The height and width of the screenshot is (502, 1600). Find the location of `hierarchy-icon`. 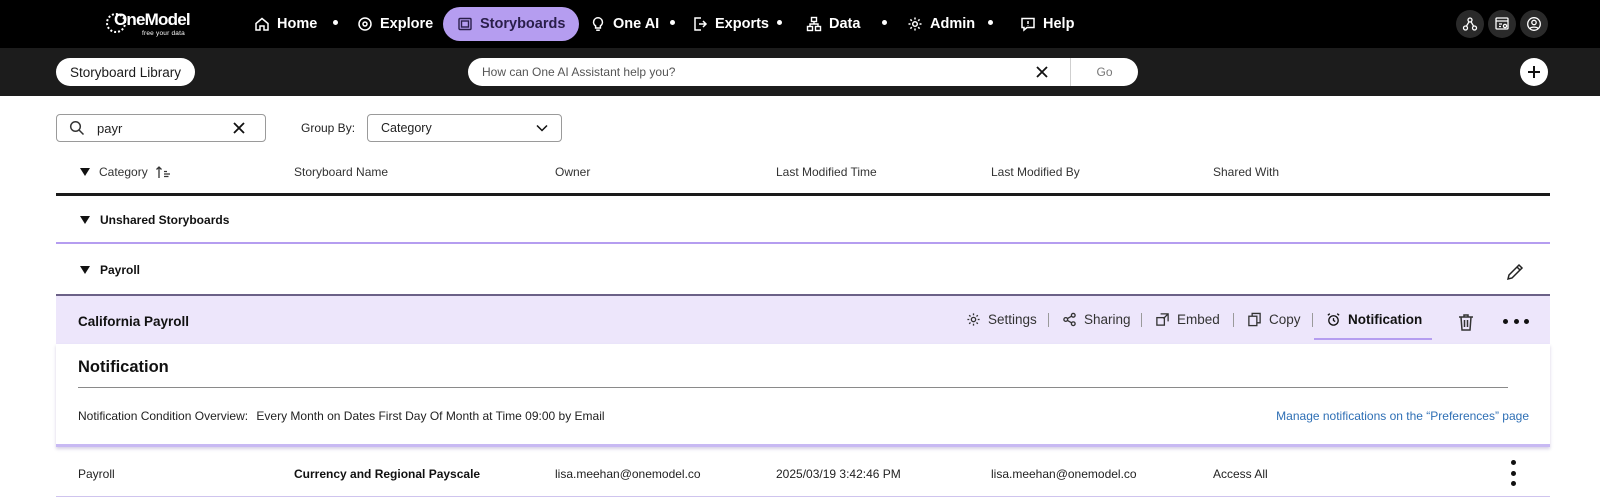

hierarchy-icon is located at coordinates (814, 24).